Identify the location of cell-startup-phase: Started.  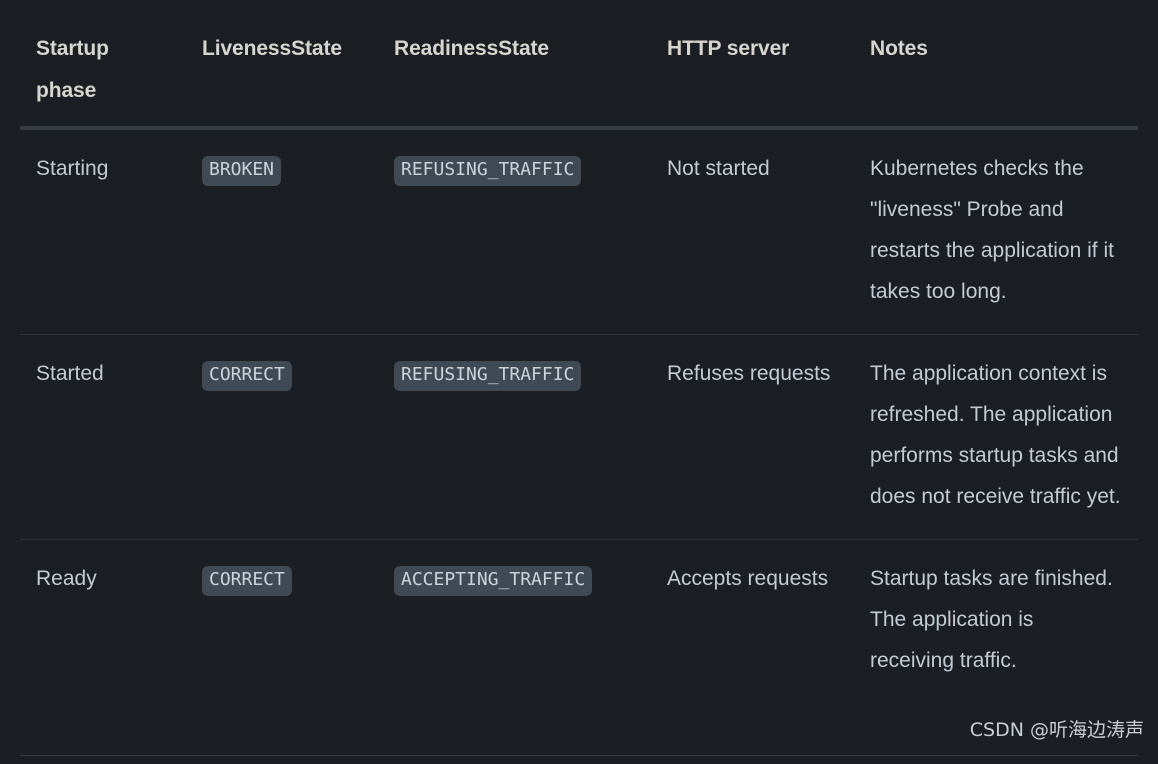
(103, 437).